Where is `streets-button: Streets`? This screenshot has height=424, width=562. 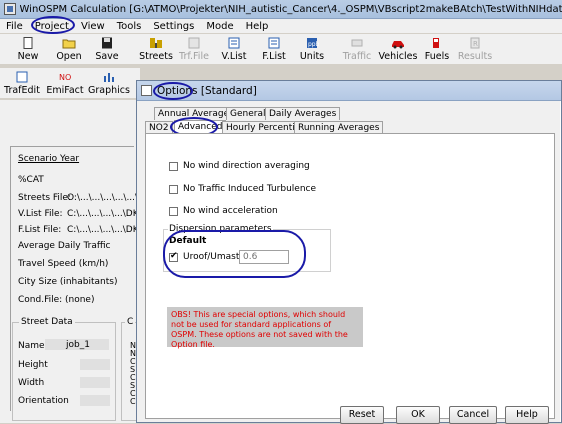
streets-button: Streets is located at coordinates (156, 49).